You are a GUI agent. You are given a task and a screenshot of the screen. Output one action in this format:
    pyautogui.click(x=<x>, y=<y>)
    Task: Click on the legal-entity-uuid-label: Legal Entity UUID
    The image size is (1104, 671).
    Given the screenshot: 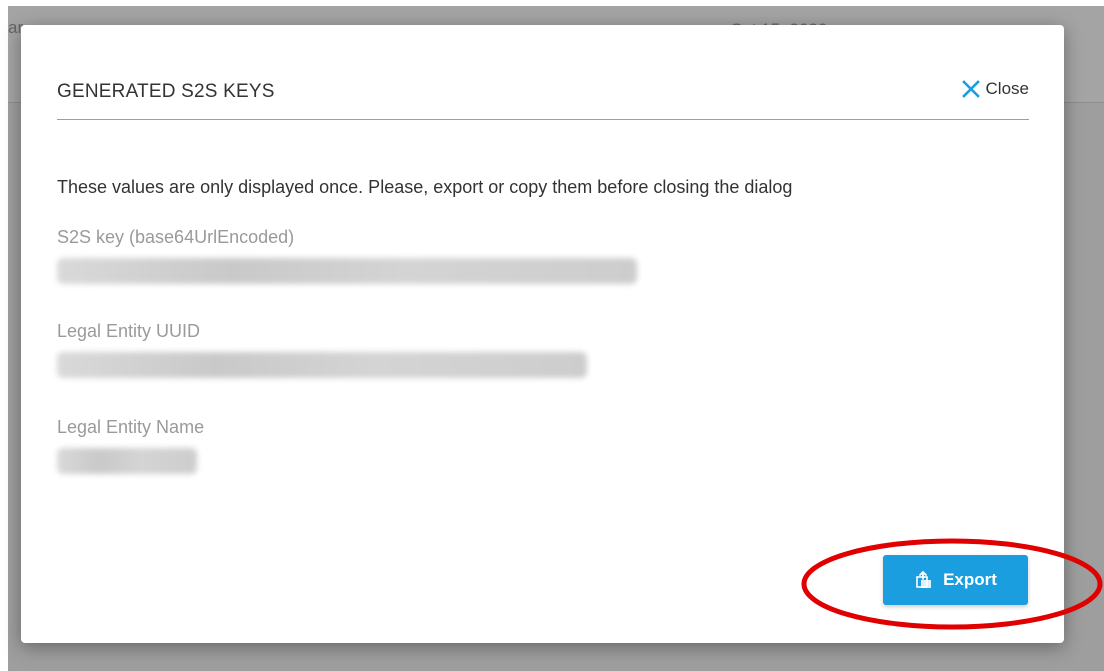 What is the action you would take?
    pyautogui.click(x=129, y=331)
    